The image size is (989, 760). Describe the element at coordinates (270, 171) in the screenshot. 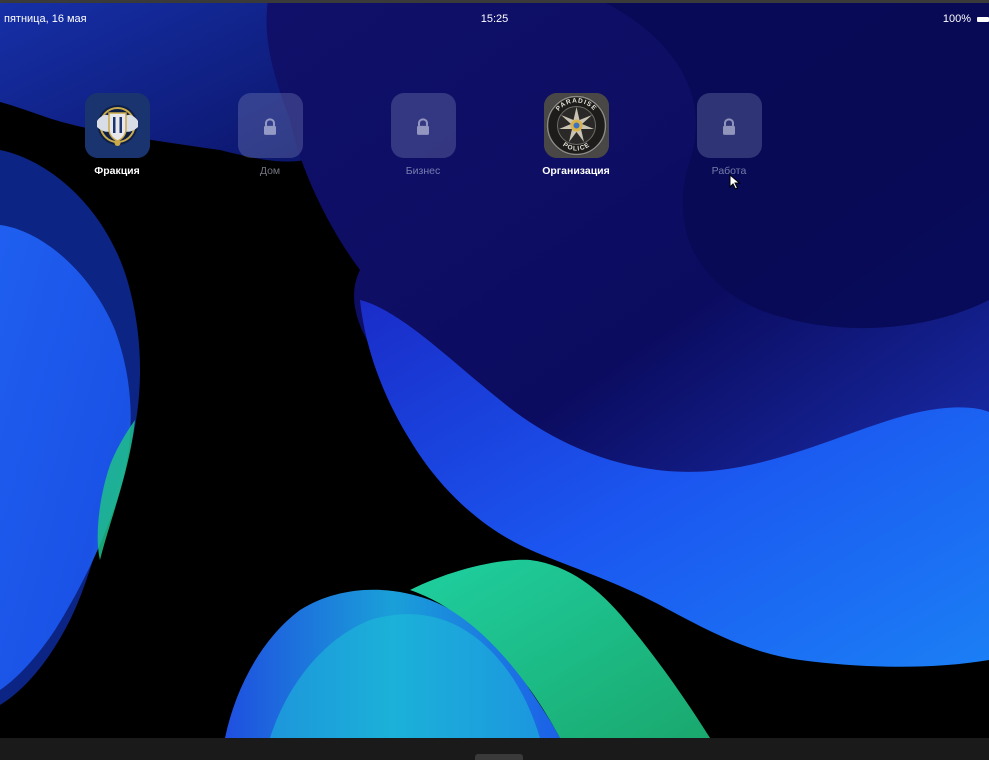

I see `app-label: Дом` at that location.